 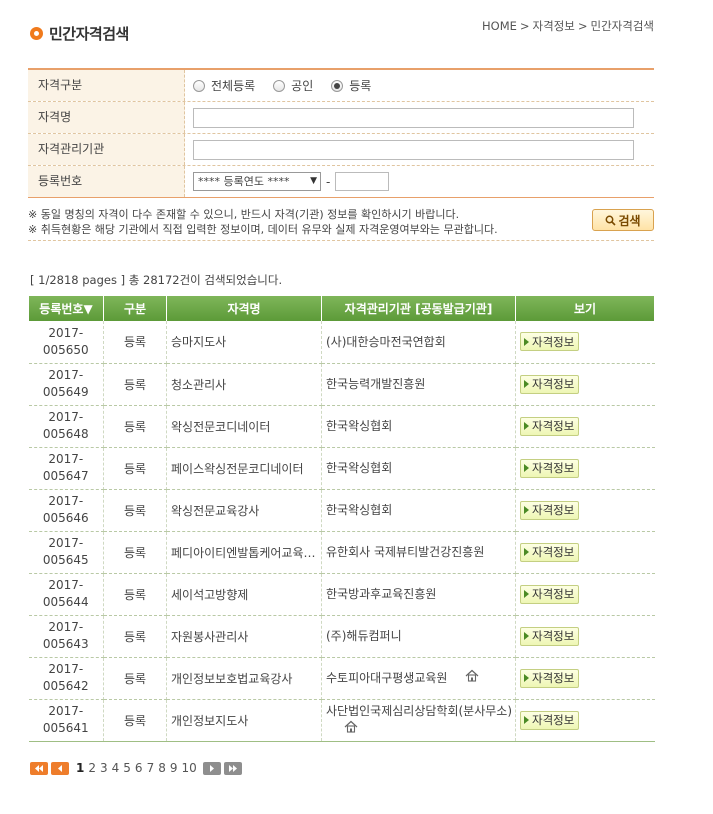 I want to click on qualification-name-link: 승마지도사, so click(x=198, y=342).